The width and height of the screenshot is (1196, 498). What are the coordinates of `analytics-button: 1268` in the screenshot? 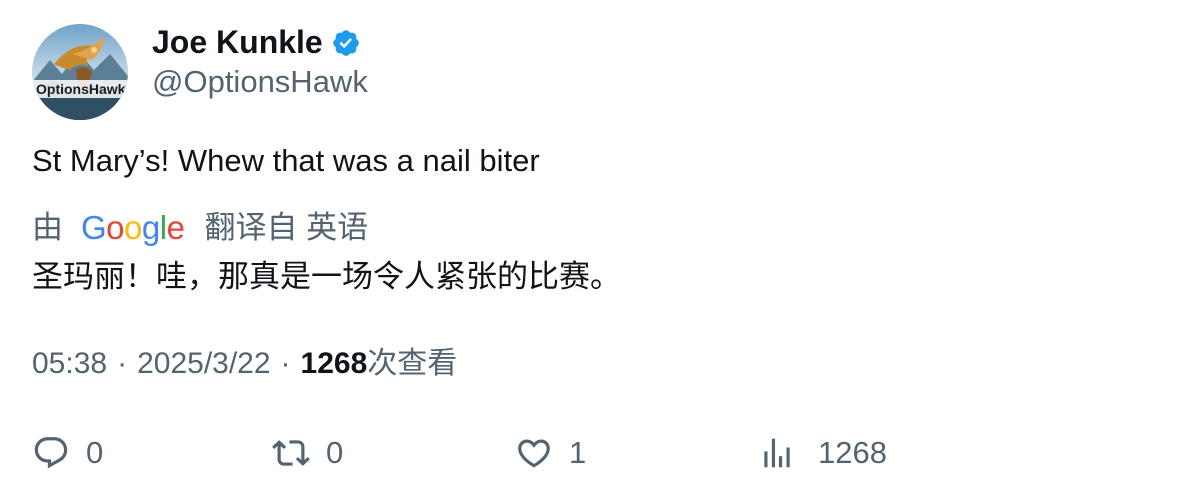 It's located at (822, 453).